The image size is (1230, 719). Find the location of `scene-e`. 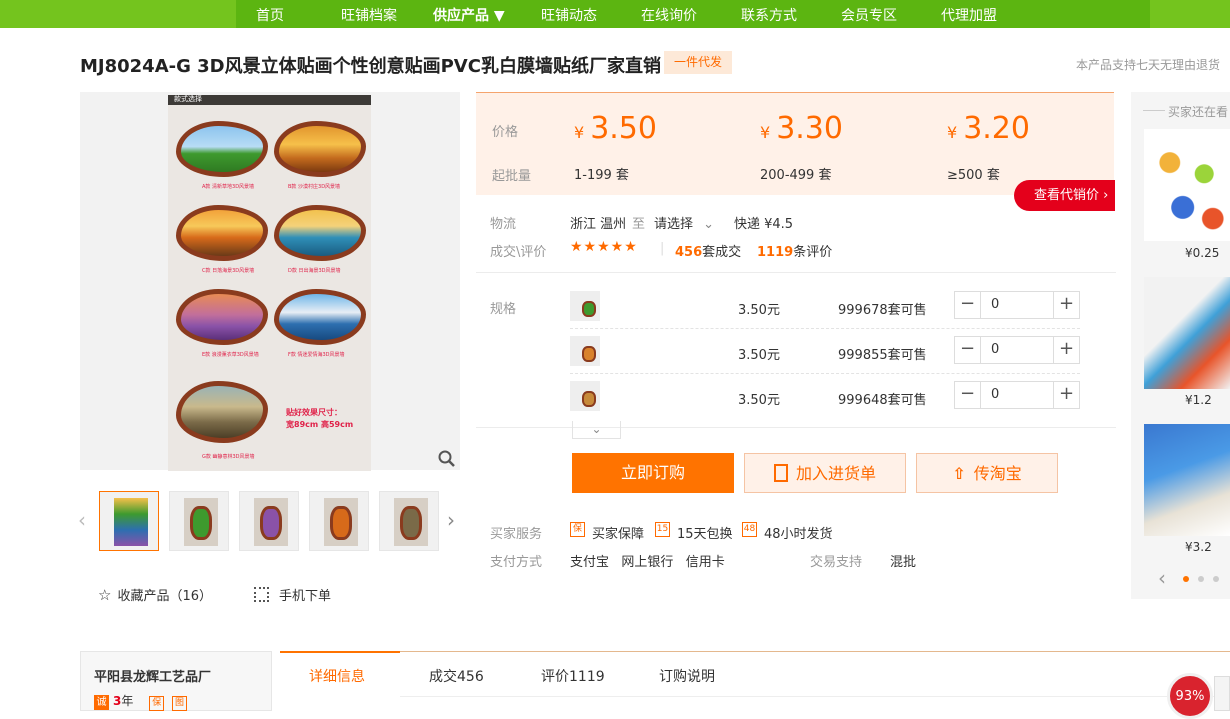

scene-e is located at coordinates (222, 317).